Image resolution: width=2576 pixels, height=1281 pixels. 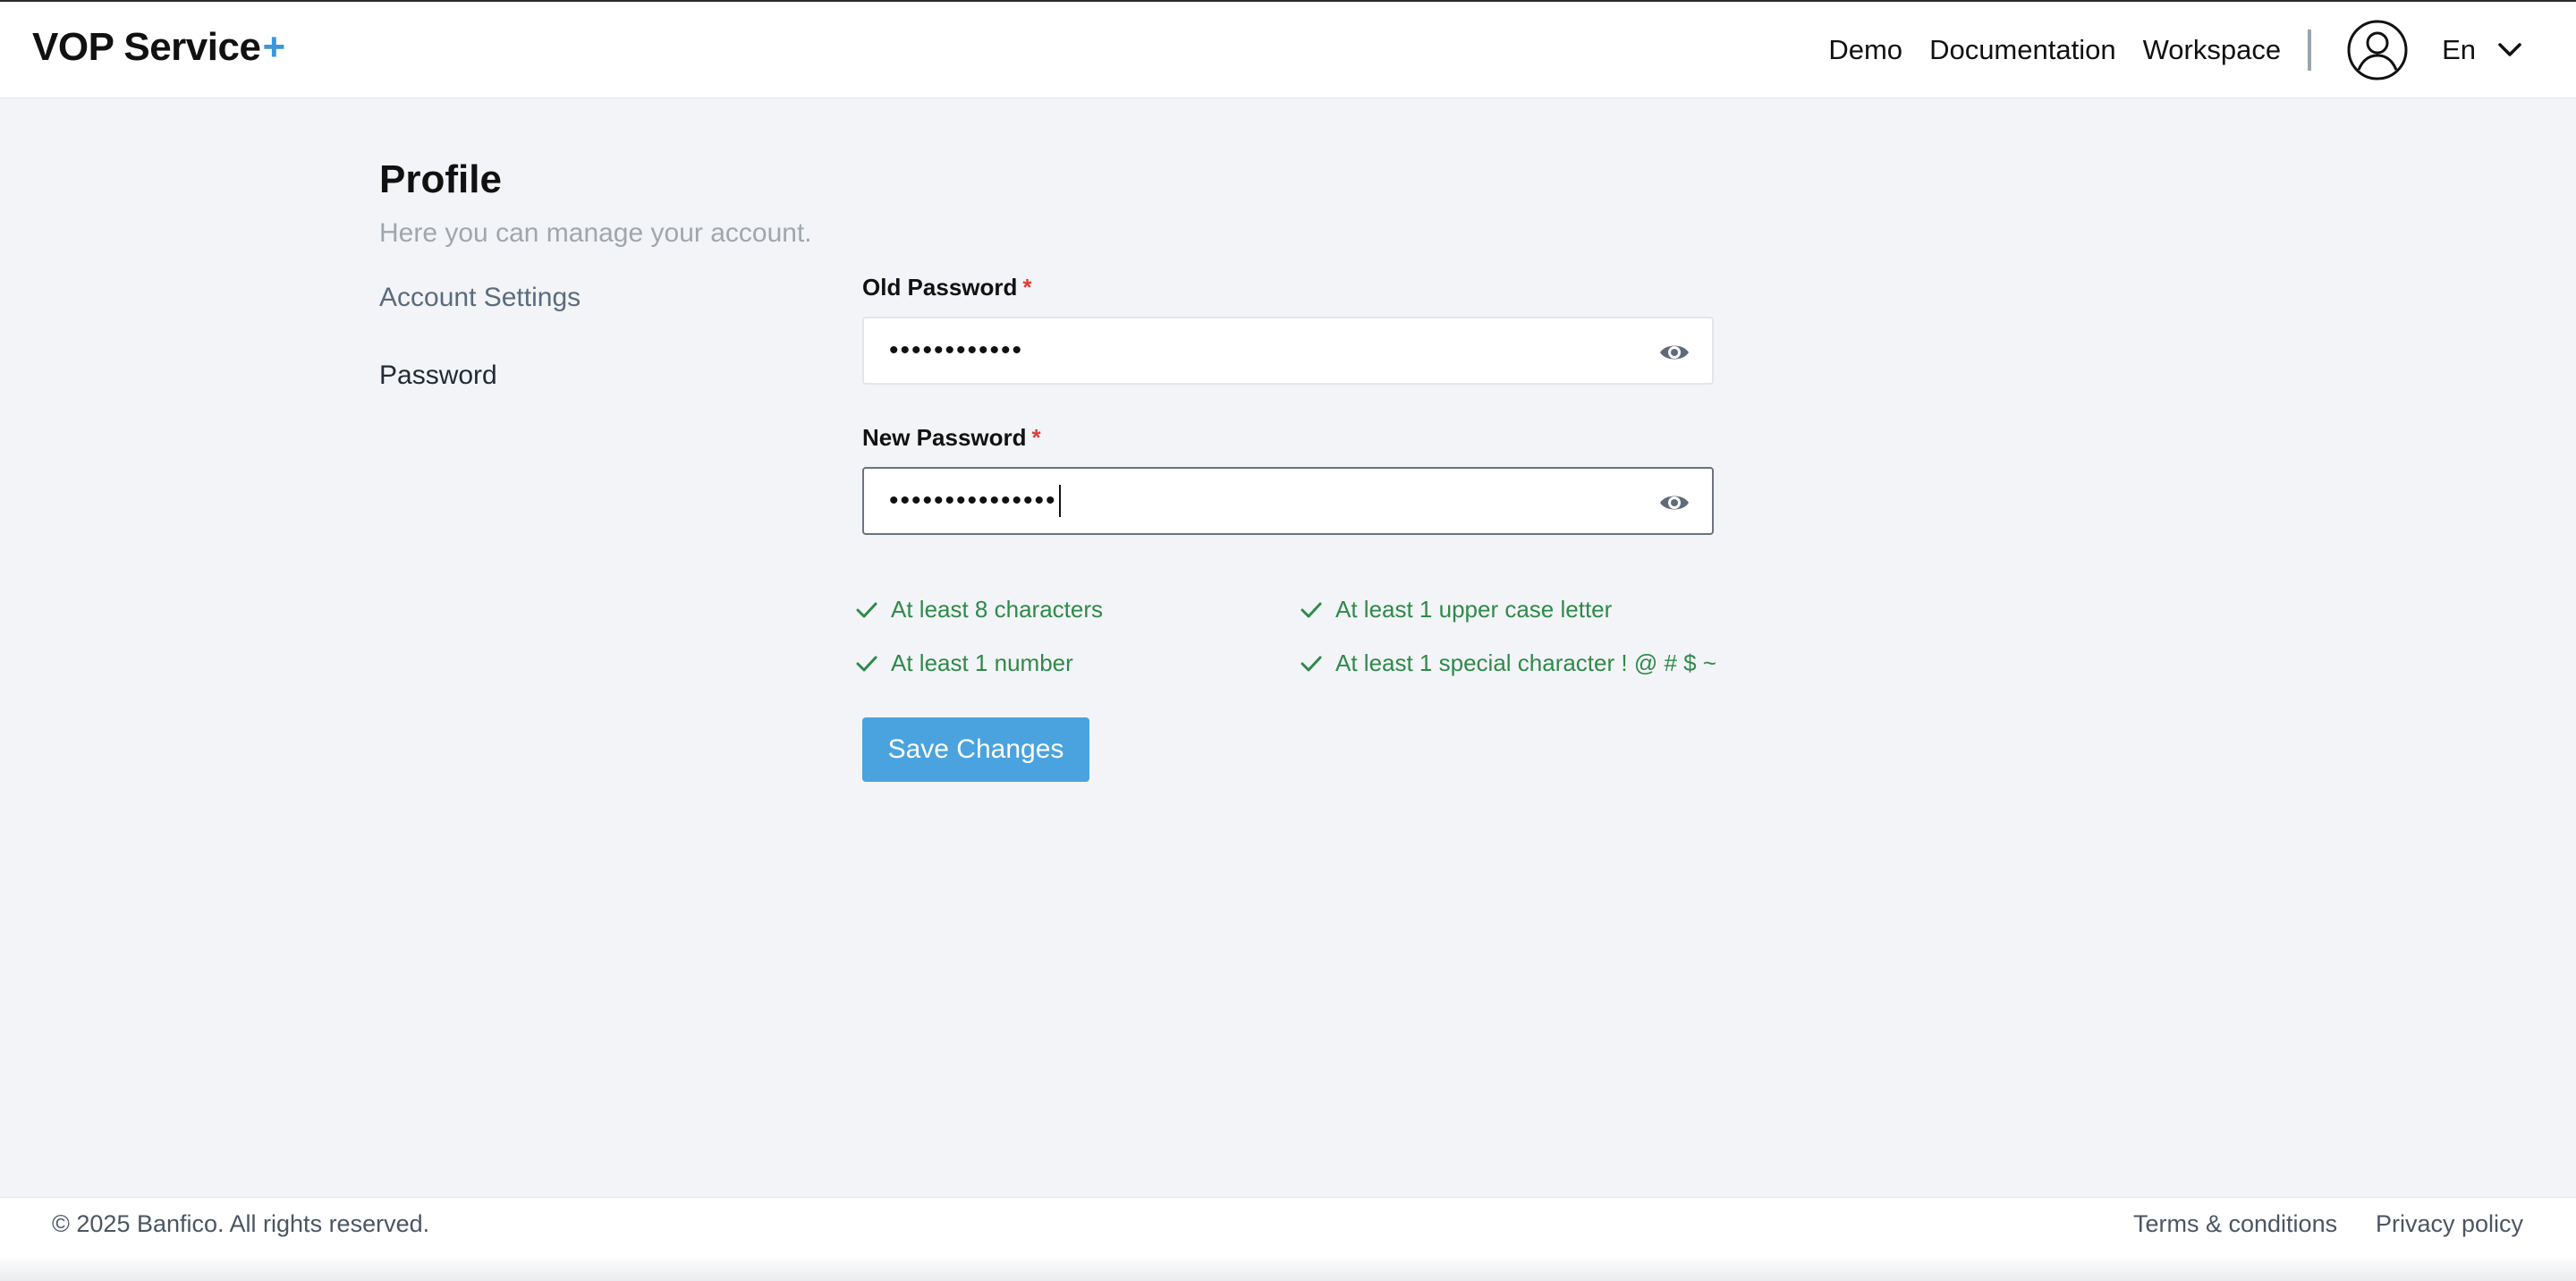 I want to click on save-changes-button: Save Changes, so click(x=975, y=749).